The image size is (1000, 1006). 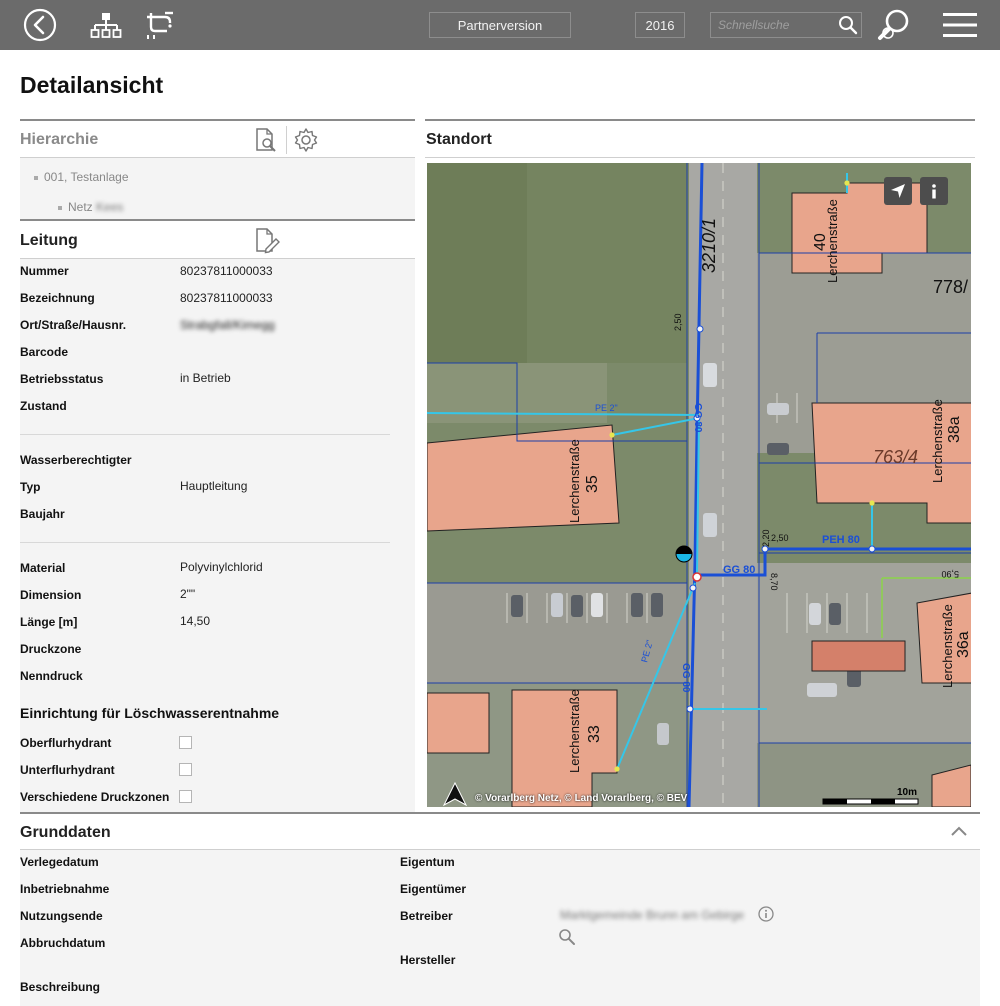 I want to click on gear-icon, so click(x=306, y=142).